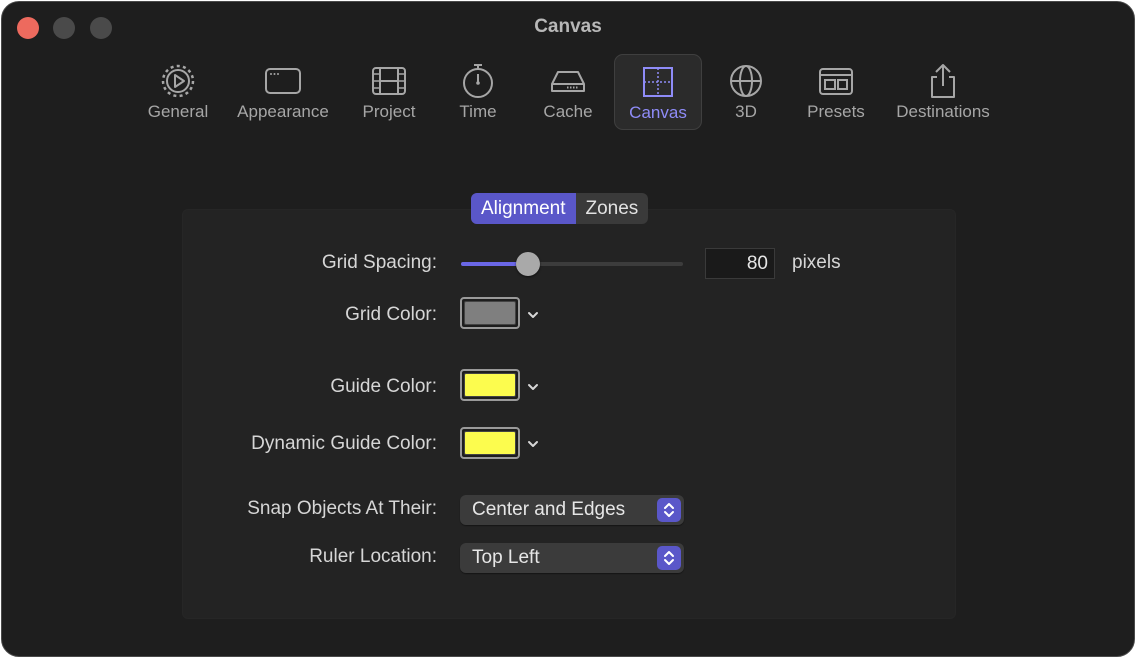 The height and width of the screenshot is (660, 1138). I want to click on canvas-grid-icon, so click(658, 82).